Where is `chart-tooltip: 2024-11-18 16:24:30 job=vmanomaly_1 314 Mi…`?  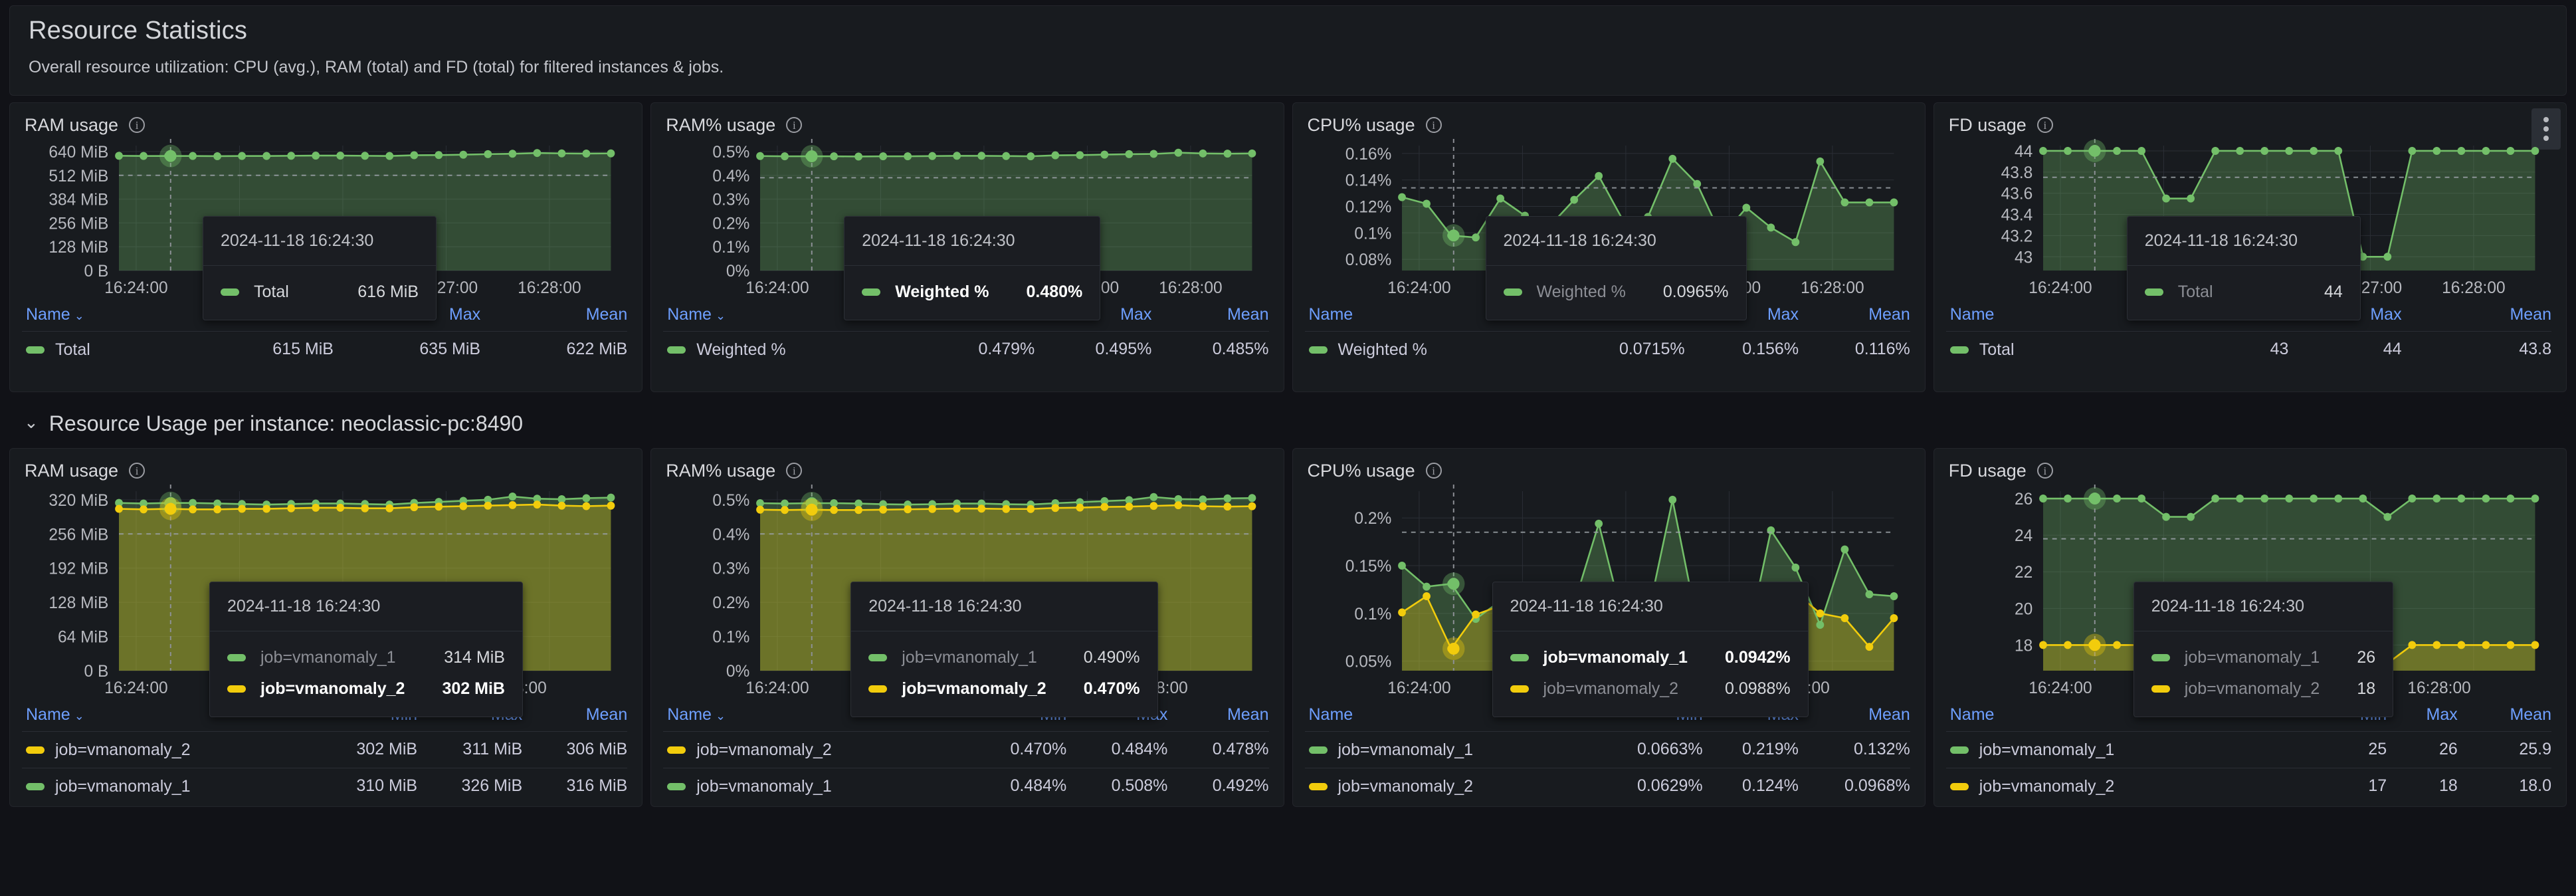
chart-tooltip: 2024-11-18 16:24:30 job=vmanomaly_1 314 Mi… is located at coordinates (366, 649).